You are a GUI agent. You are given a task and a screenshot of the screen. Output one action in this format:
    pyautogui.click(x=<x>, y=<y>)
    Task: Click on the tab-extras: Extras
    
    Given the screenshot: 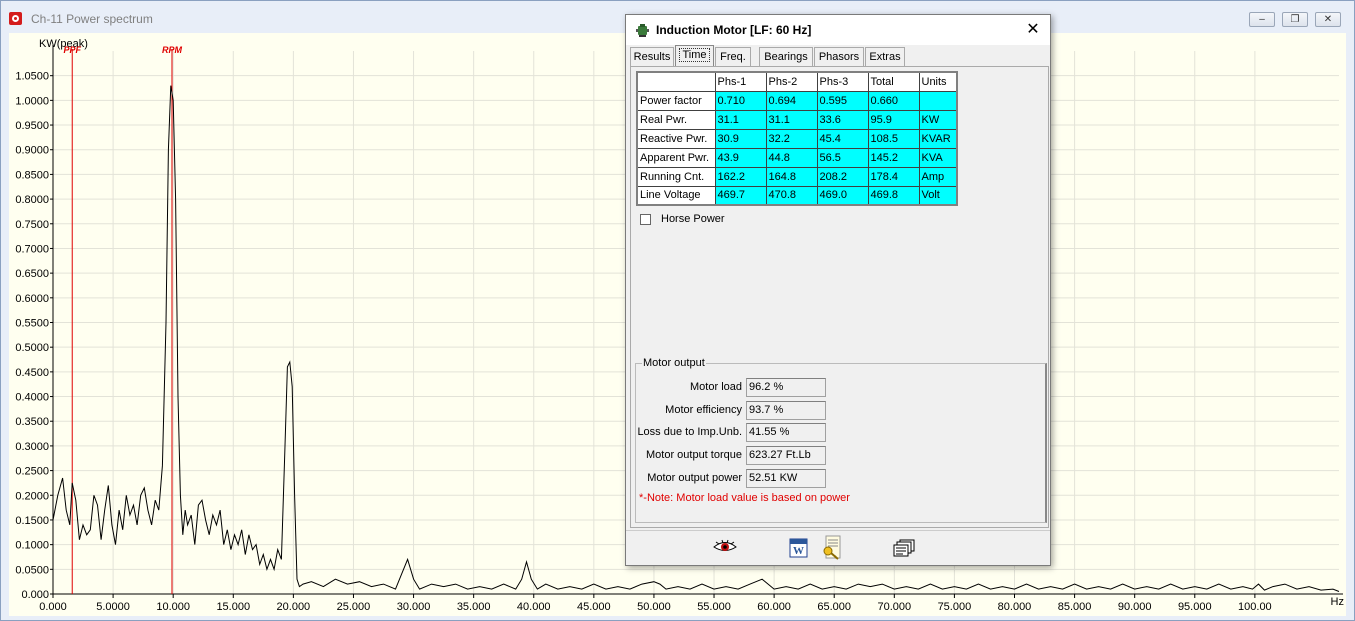 What is the action you would take?
    pyautogui.click(x=885, y=56)
    